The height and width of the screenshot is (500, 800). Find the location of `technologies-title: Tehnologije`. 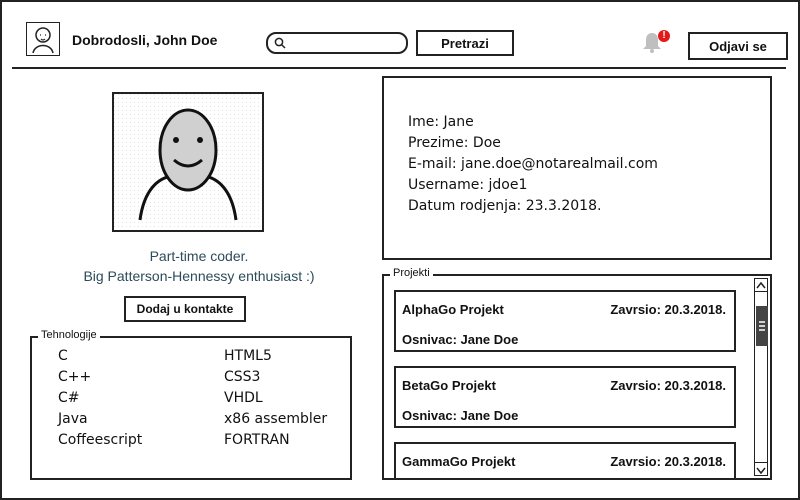

technologies-title: Tehnologije is located at coordinates (69, 335).